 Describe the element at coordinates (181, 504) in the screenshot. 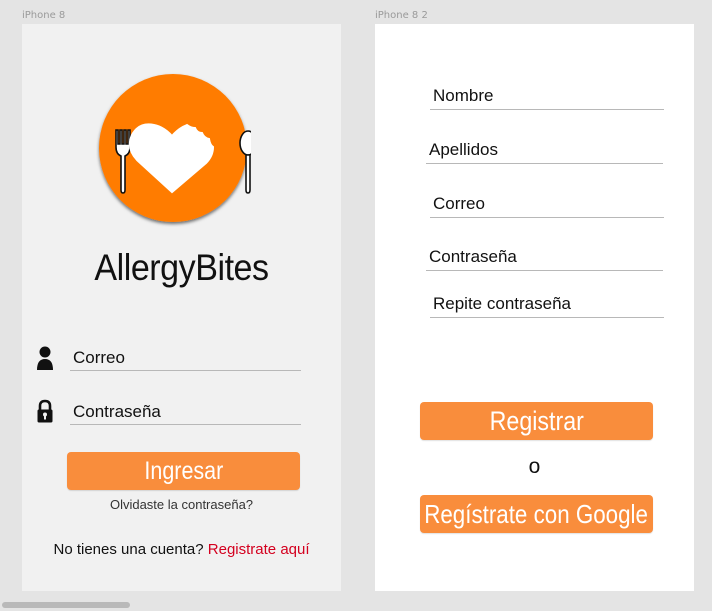

I see `forgot-password-link: Olvidaste la contraseña?` at that location.